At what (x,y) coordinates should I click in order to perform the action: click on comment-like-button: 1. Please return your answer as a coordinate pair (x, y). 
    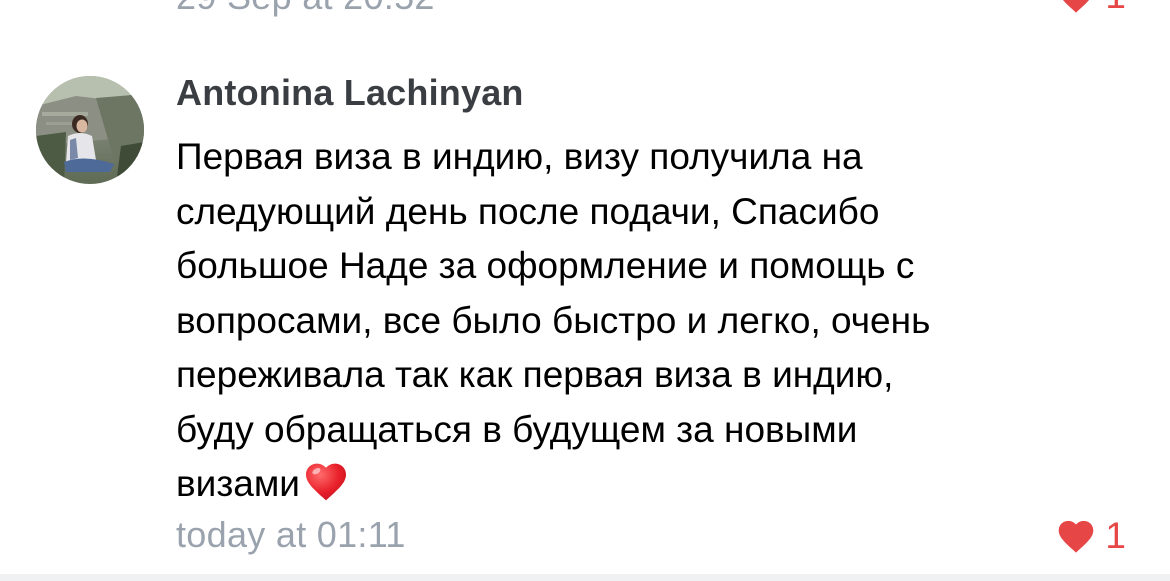
    Looking at the image, I should click on (1090, 535).